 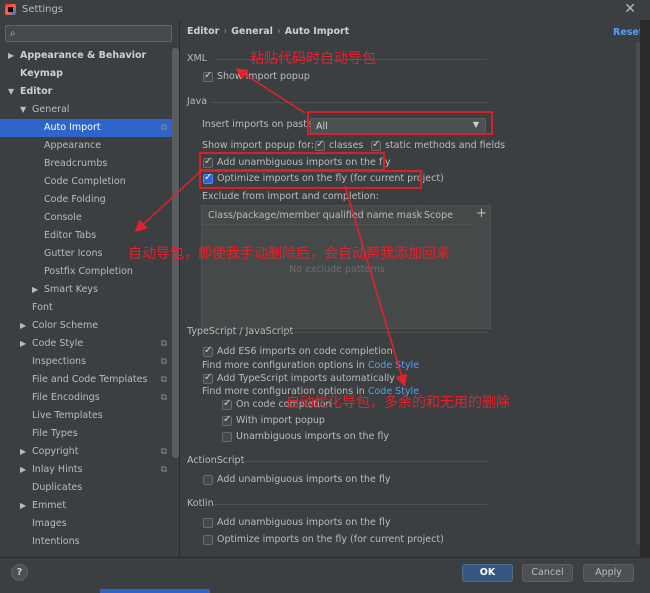 I want to click on arrow-to-paste-note, so click(x=270, y=91).